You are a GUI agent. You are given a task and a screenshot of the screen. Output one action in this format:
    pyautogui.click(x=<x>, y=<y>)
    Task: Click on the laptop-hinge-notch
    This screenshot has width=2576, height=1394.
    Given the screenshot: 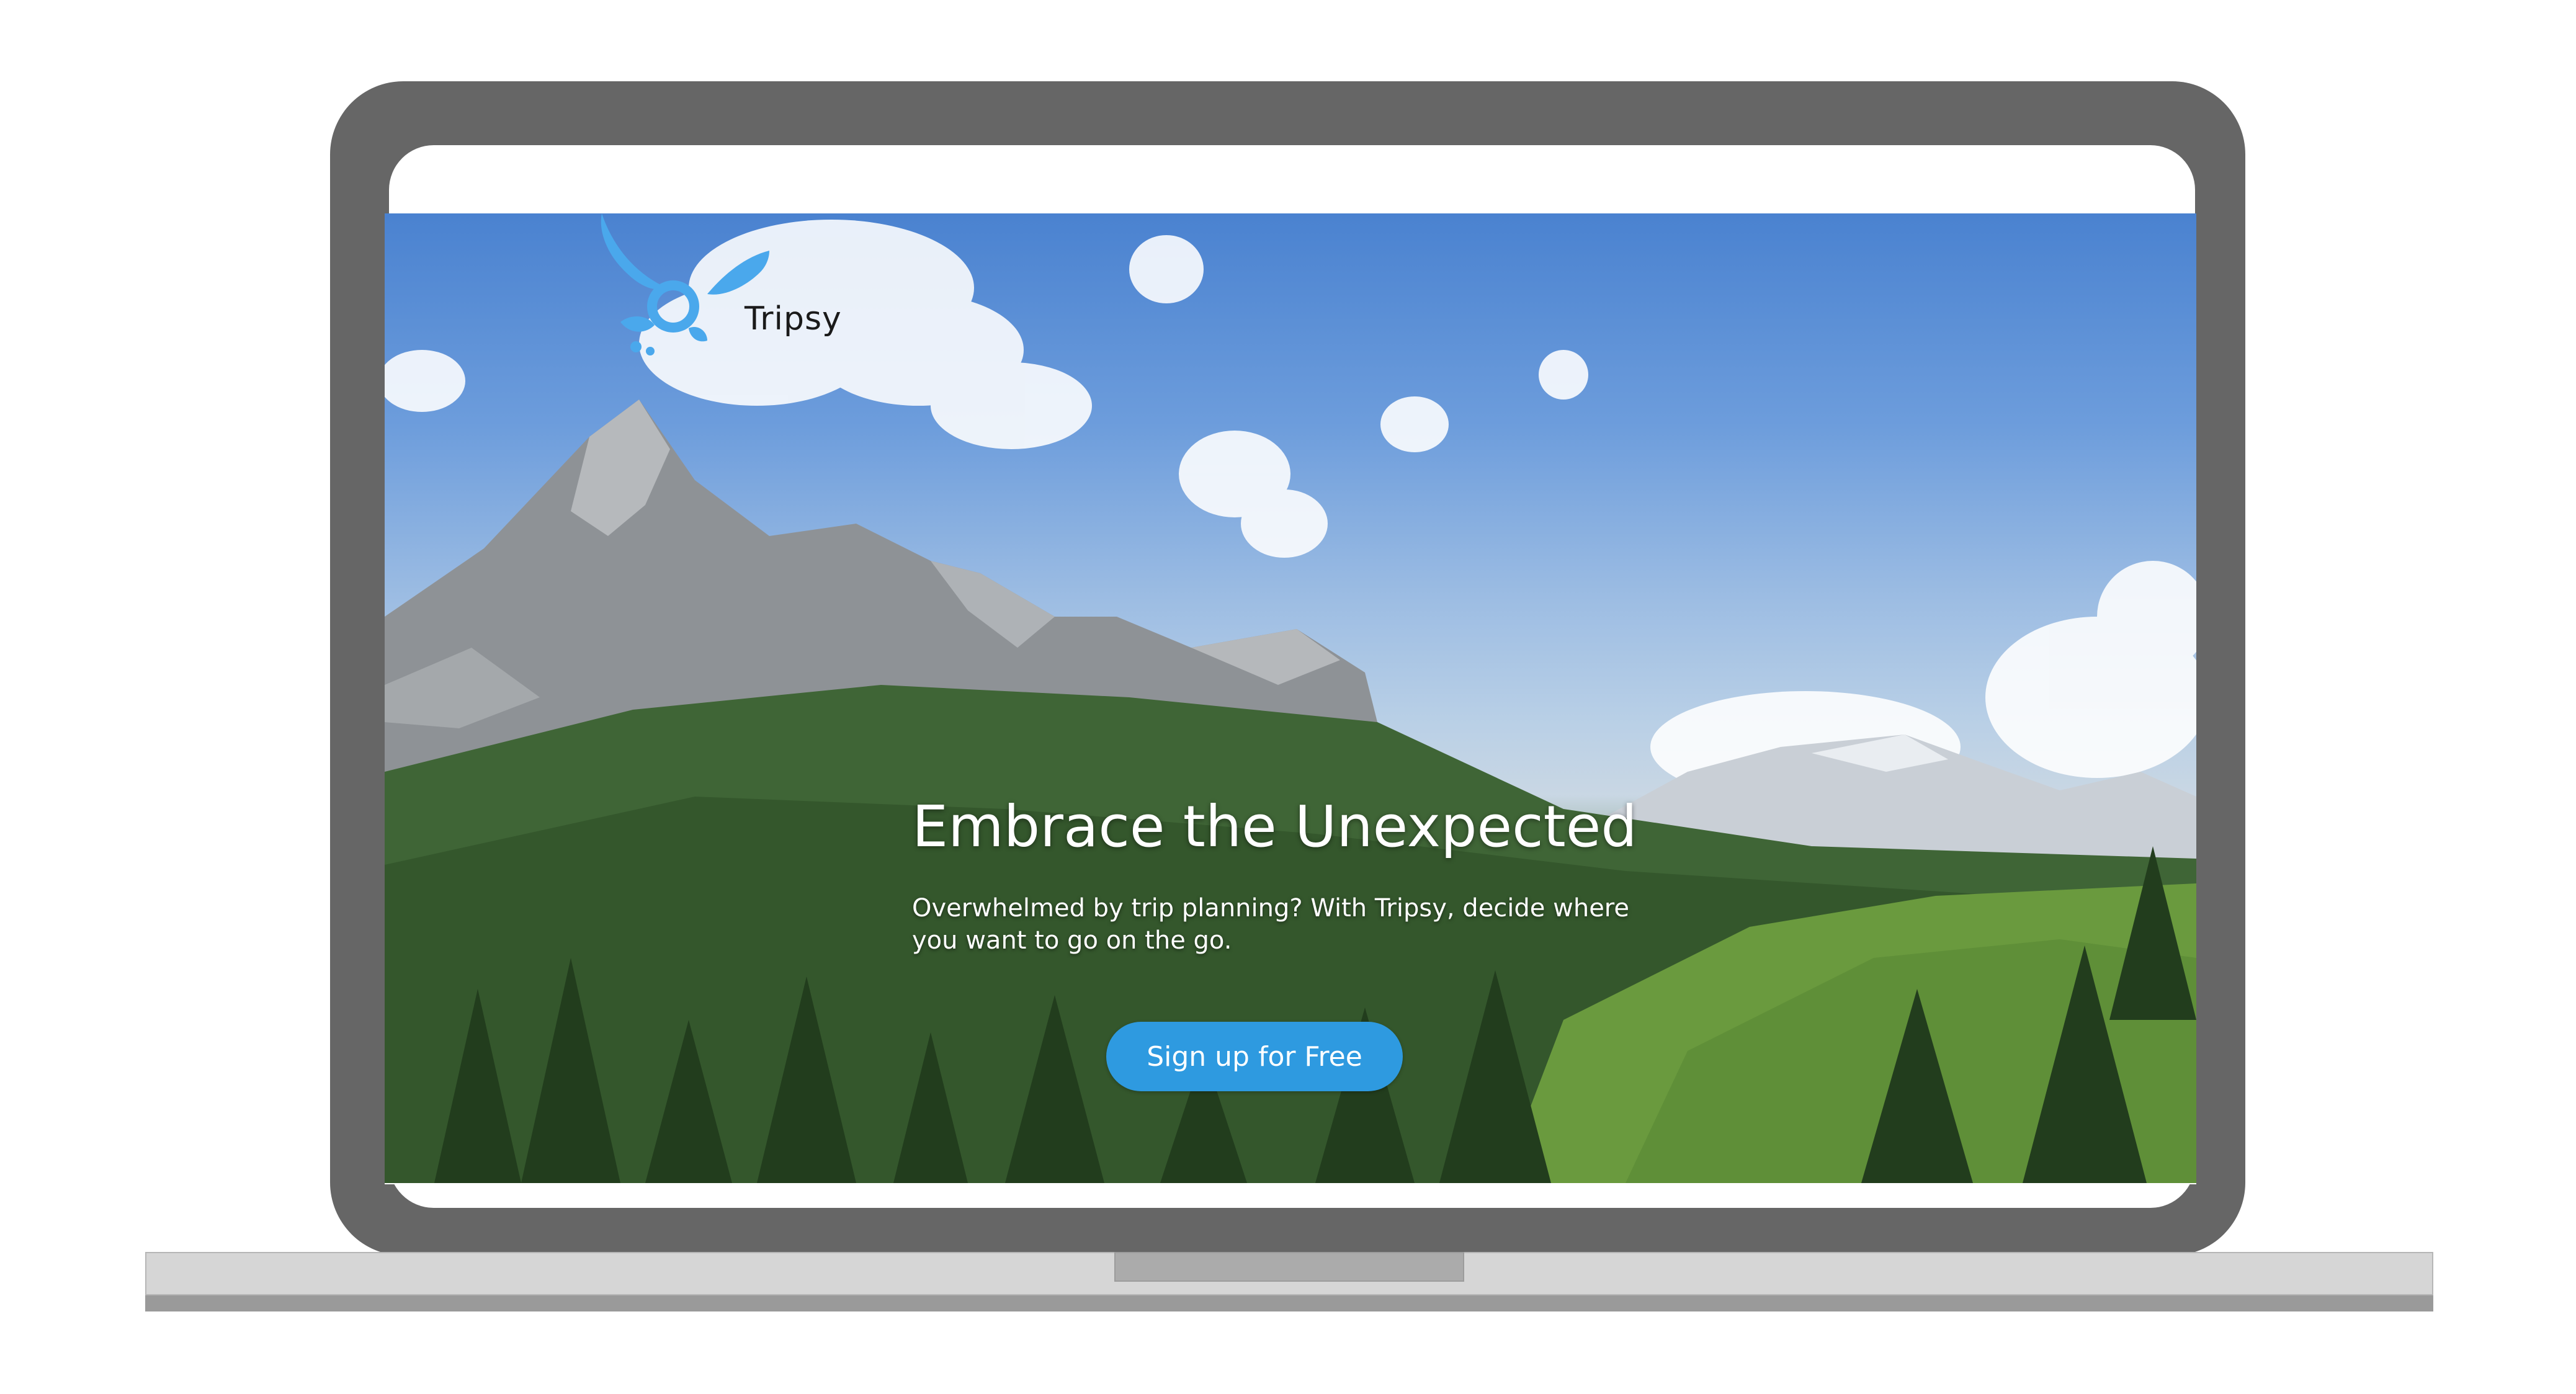 What is the action you would take?
    pyautogui.click(x=1289, y=1267)
    